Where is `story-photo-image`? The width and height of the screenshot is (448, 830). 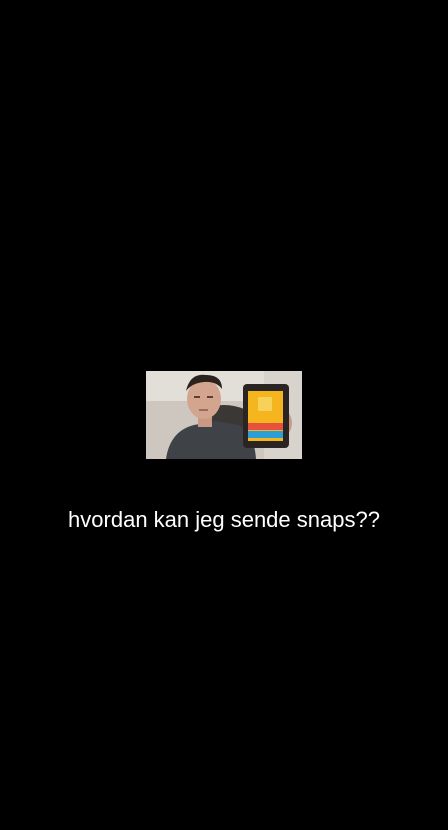 story-photo-image is located at coordinates (224, 415).